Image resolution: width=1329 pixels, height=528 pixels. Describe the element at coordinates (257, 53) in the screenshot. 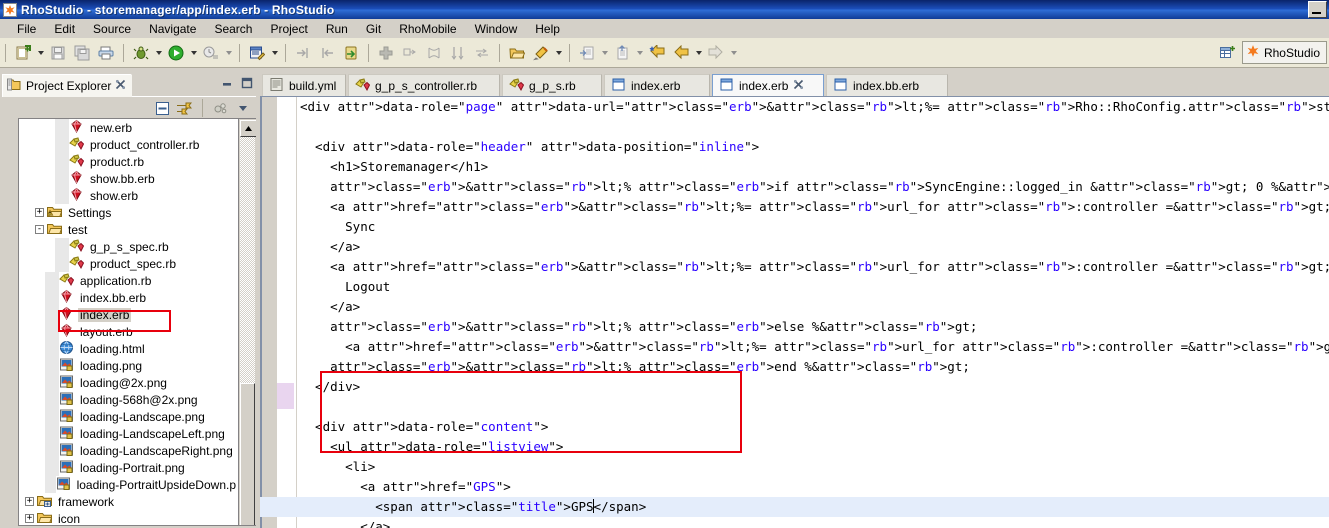

I see `new-editor-icon` at that location.